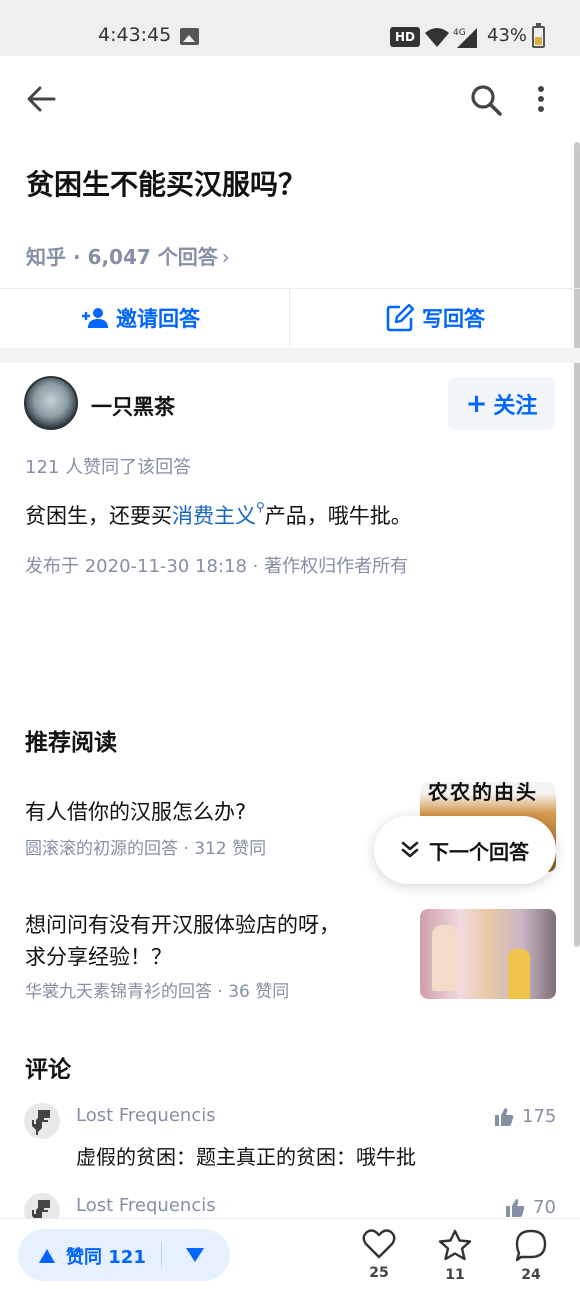 The width and height of the screenshot is (580, 1289). I want to click on section-divider, so click(290, 355).